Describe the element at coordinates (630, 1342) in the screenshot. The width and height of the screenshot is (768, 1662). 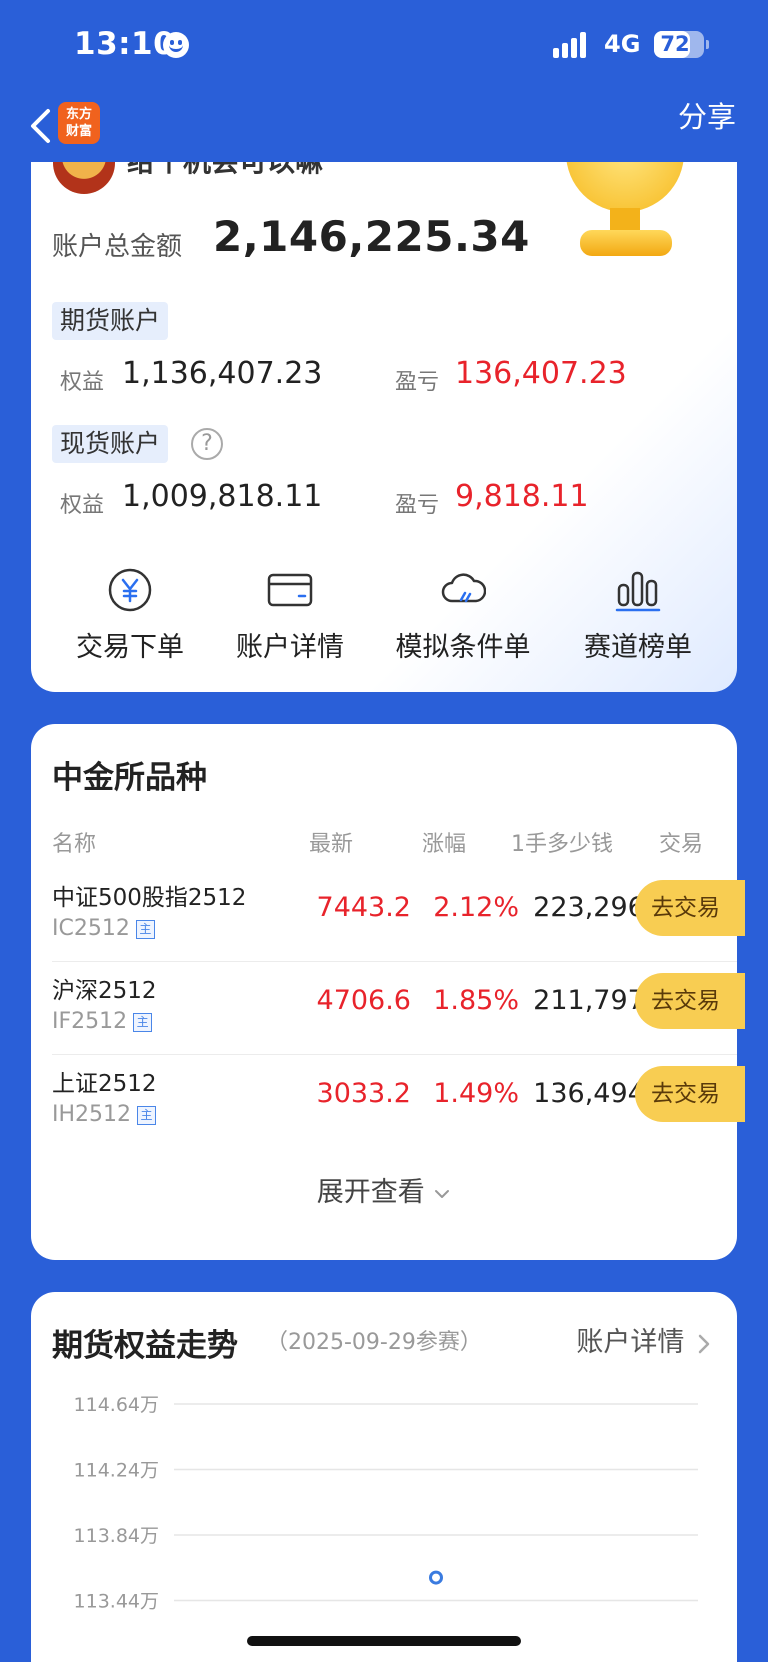
I see `account-detail-label: 账户详情` at that location.